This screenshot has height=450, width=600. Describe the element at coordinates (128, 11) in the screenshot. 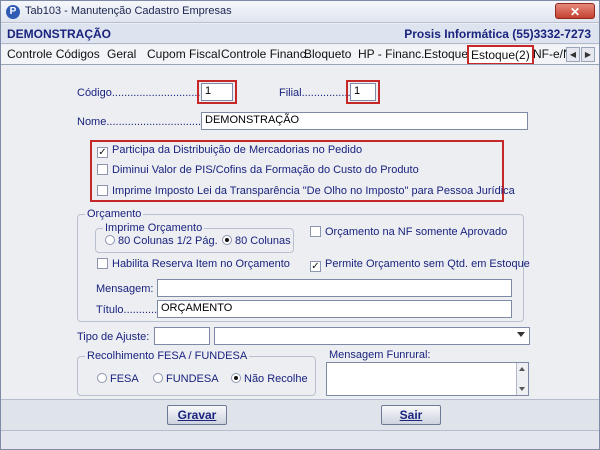

I see `window-title: Tab103 - Manutenção Cadastro Empresas` at that location.